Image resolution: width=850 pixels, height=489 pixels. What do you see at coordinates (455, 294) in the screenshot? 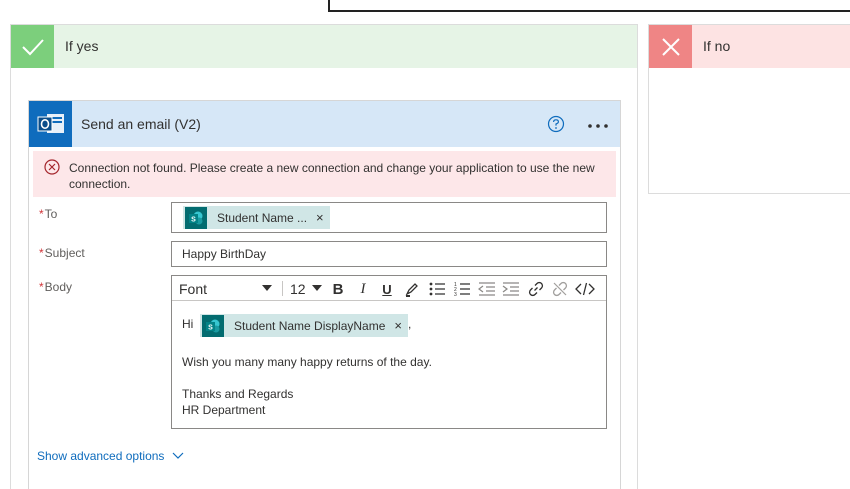
I see `svg-text: 3` at bounding box center [455, 294].